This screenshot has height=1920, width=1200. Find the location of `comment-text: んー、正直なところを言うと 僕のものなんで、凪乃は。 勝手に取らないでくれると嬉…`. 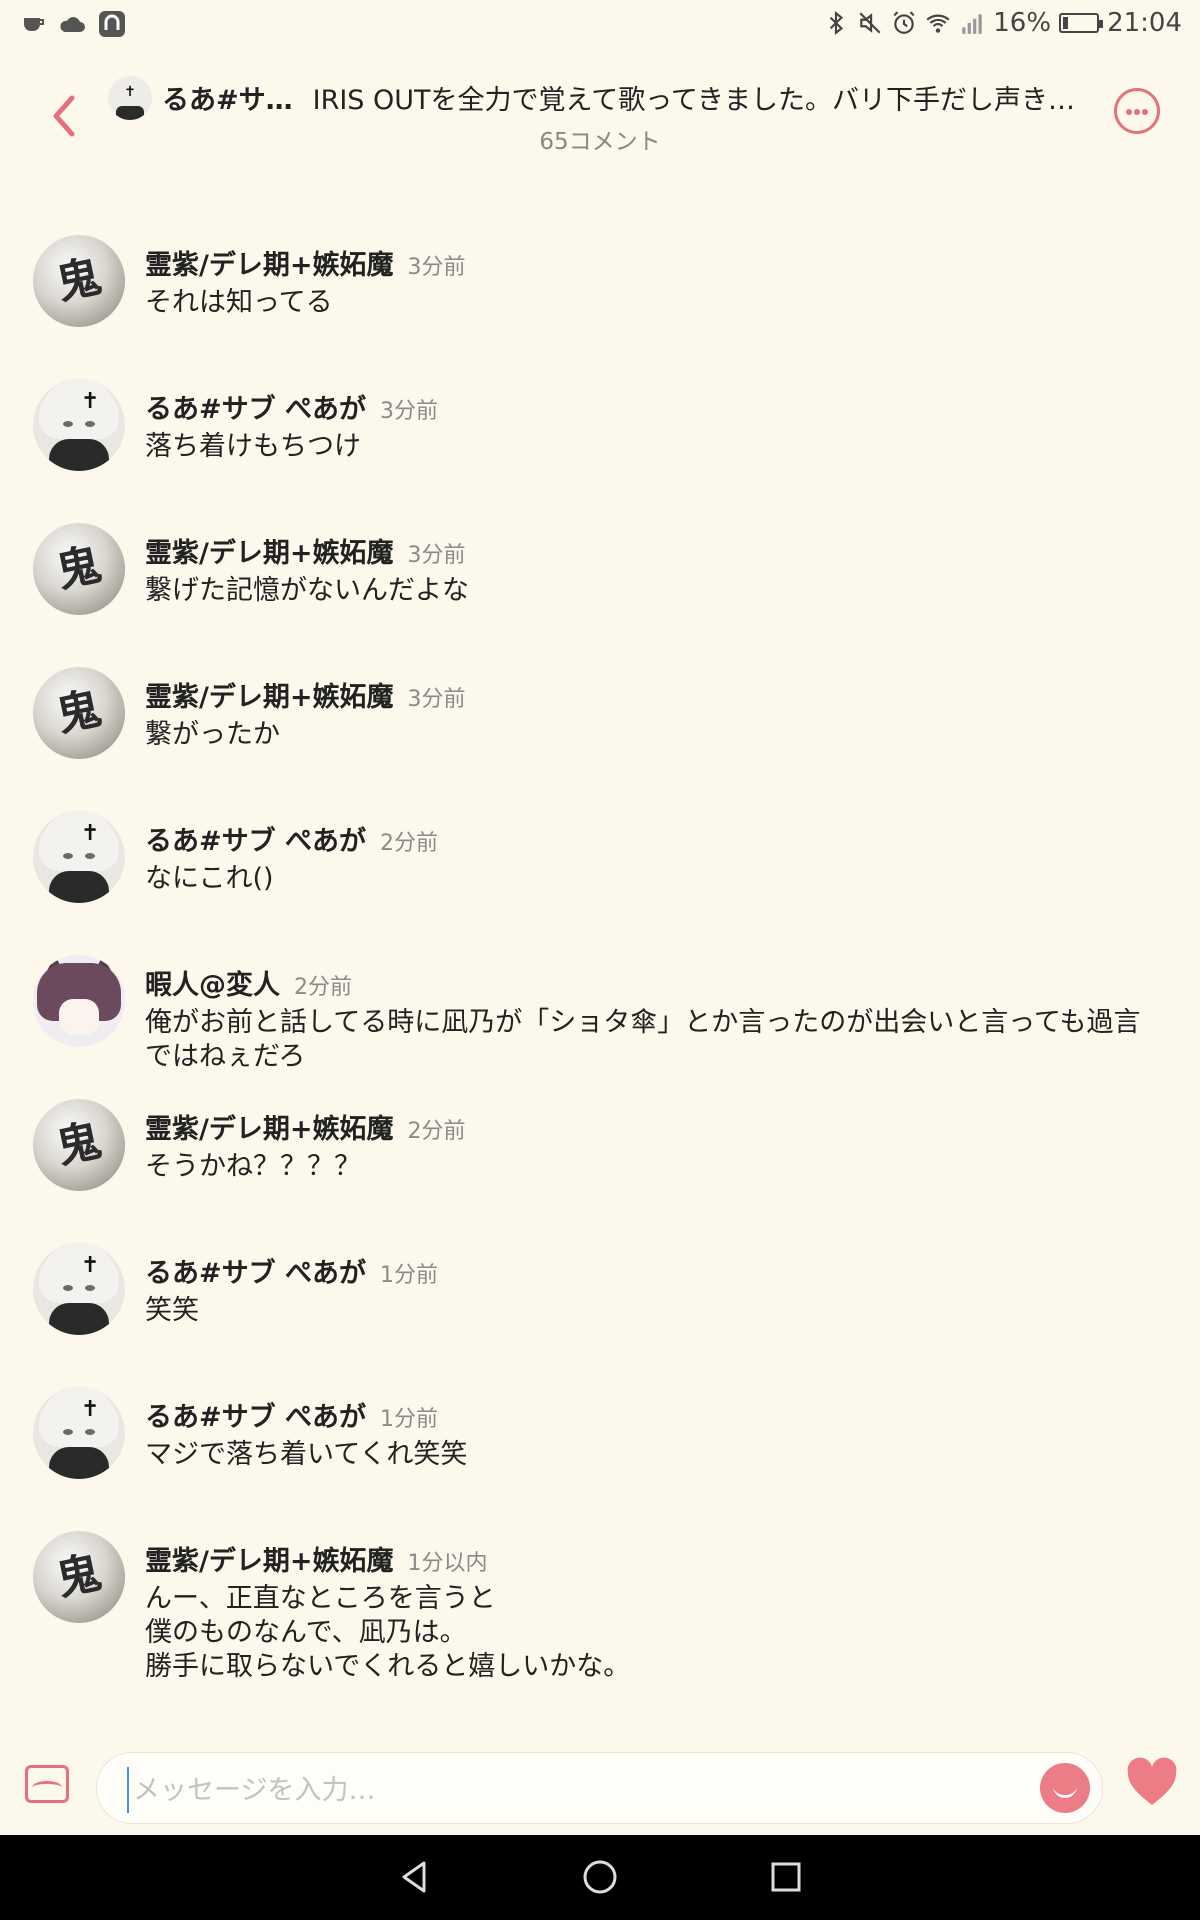

comment-text: んー、正直なところを言うと 僕のものなんで、凪乃は。 勝手に取らないでくれると嬉… is located at coordinates (388, 1632).